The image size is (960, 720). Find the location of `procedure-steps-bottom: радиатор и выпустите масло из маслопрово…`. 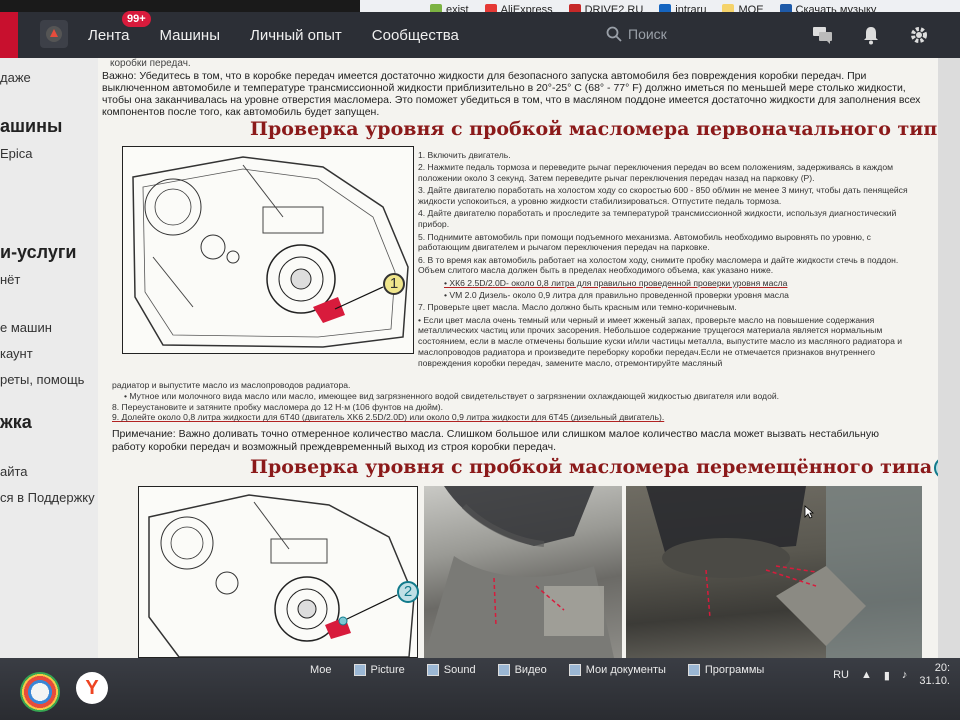

procedure-steps-bottom: радиатор и выпустите масло из маслопрово… is located at coordinates (446, 401).